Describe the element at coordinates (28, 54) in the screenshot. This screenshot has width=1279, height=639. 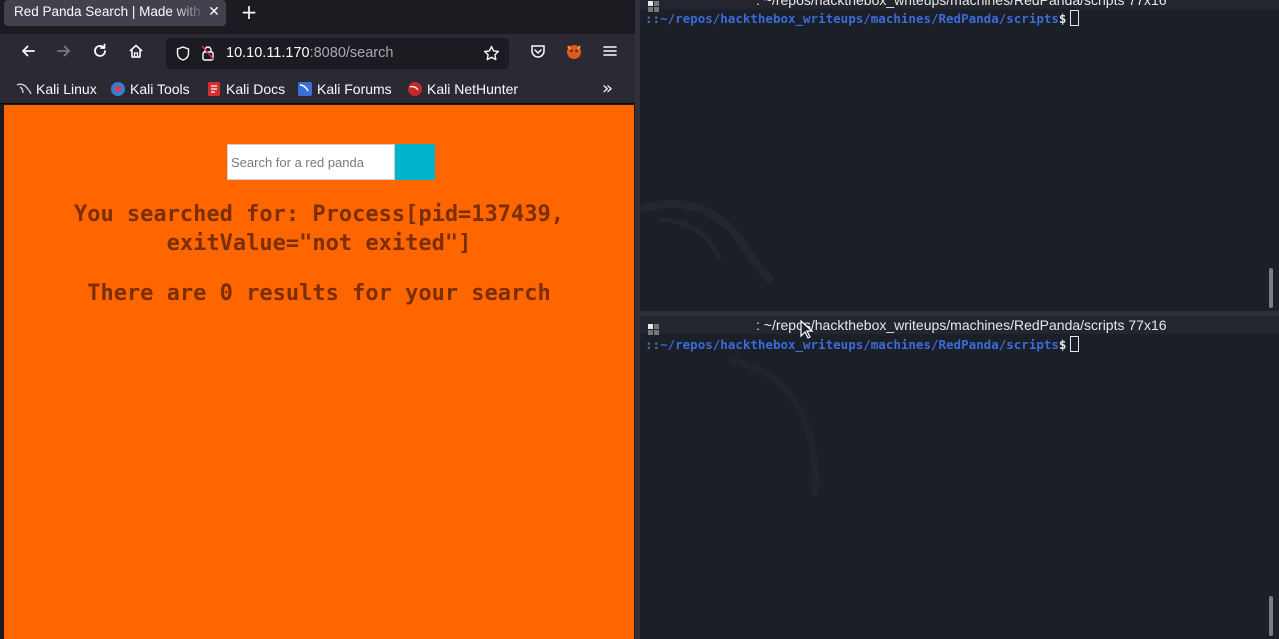
I see `arrow-left-icon` at that location.